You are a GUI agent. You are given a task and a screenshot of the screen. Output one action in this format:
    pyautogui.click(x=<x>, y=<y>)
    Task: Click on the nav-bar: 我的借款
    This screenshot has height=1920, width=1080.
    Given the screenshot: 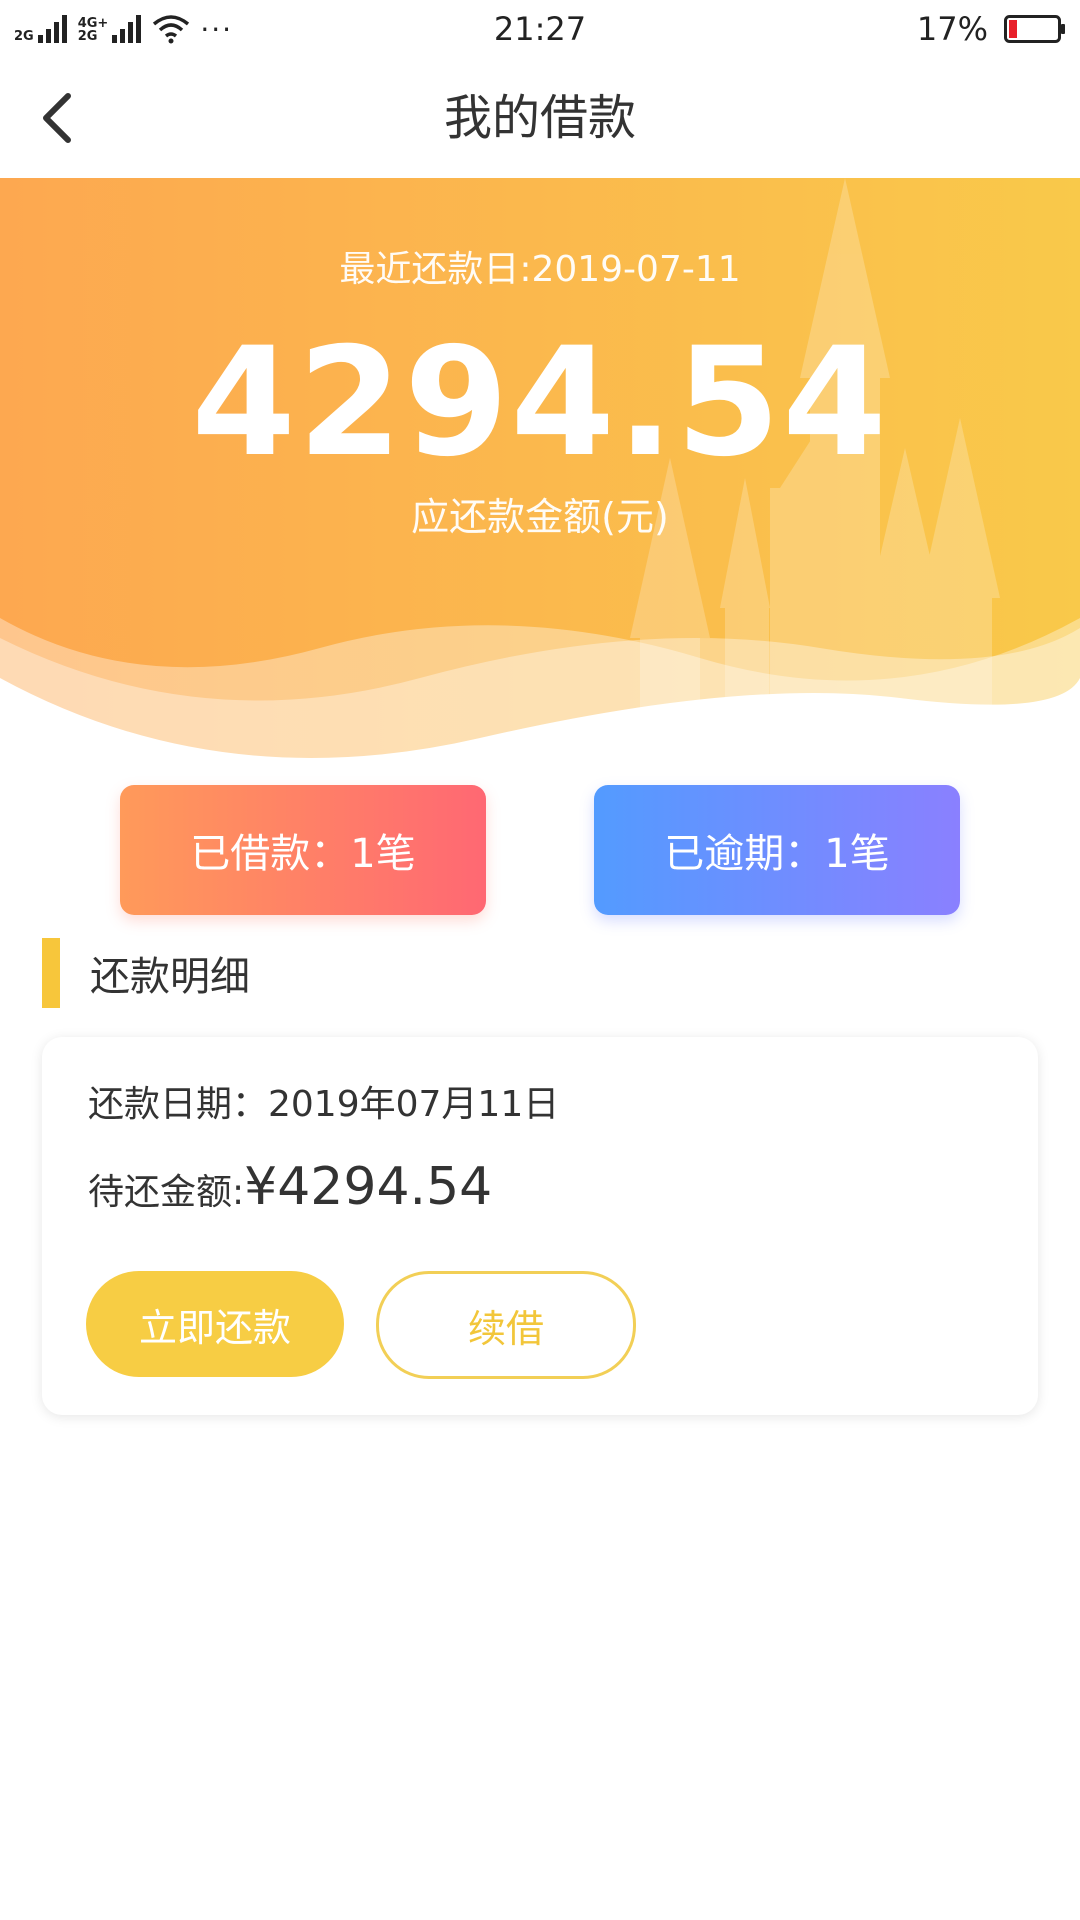 What is the action you would take?
    pyautogui.click(x=540, y=118)
    